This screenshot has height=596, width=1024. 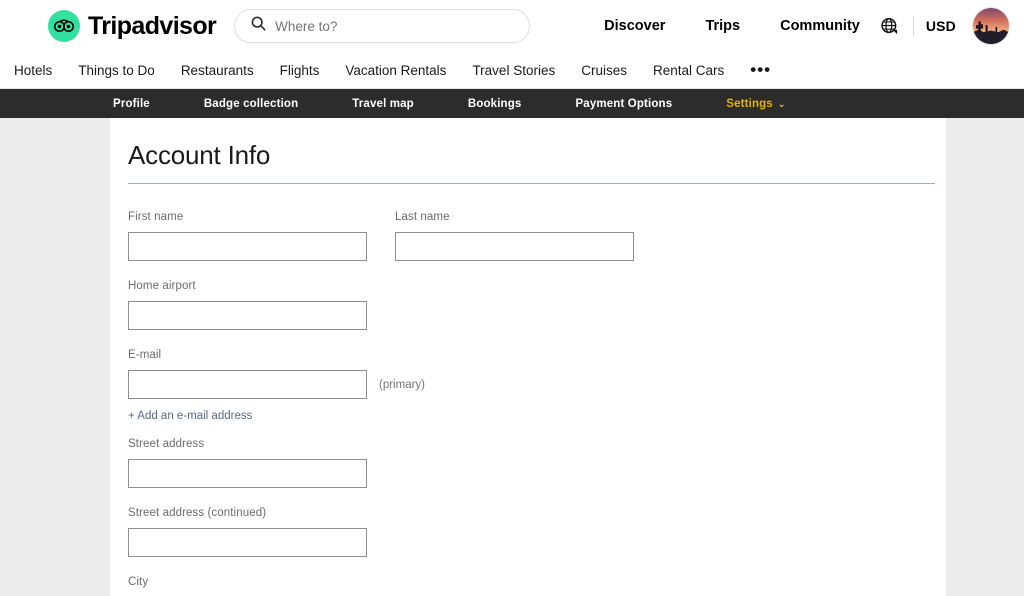 What do you see at coordinates (402, 384) in the screenshot?
I see `email-primary-note: (primary)` at bounding box center [402, 384].